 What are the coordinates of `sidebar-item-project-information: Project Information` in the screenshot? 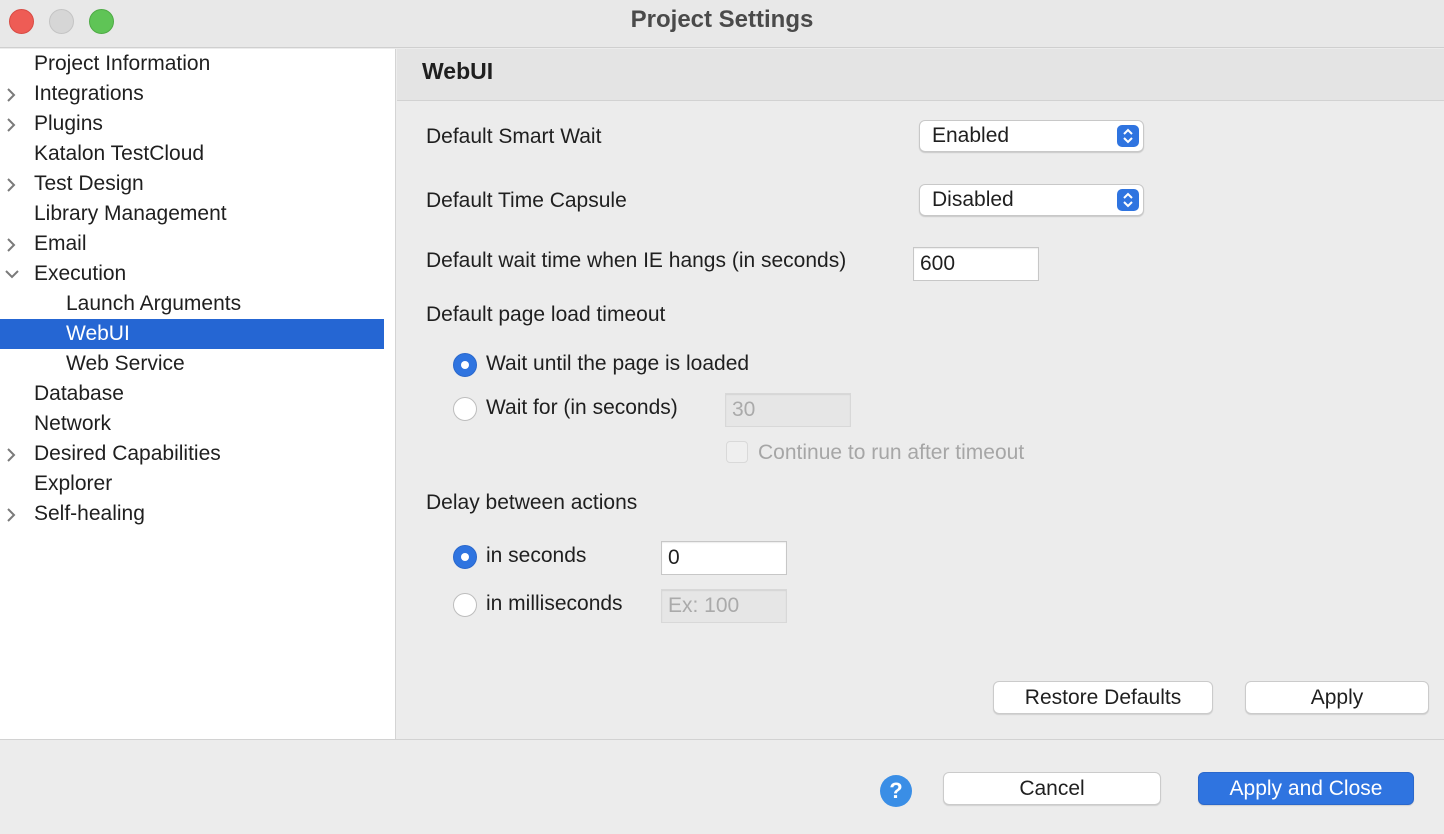 It's located at (192, 64).